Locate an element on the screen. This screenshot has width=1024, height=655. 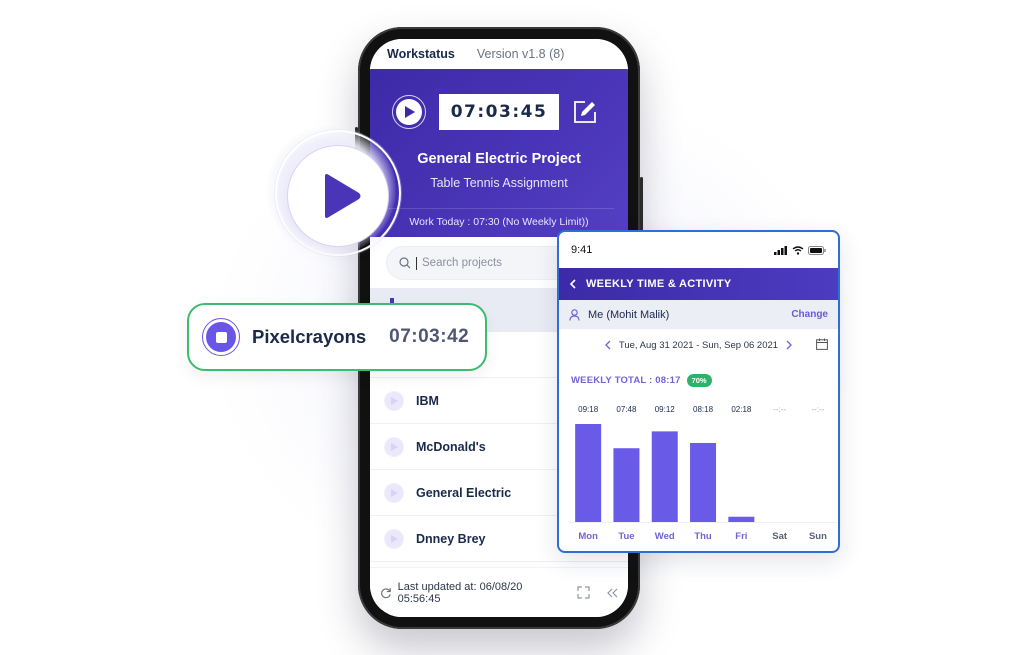
app-version: Version v1.8 (8) is located at coordinates (520, 54).